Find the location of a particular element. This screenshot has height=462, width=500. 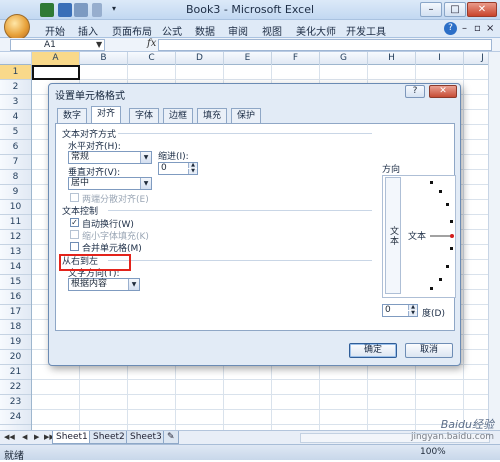

tab-beautify: 美化大师 is located at coordinates (316, 30).